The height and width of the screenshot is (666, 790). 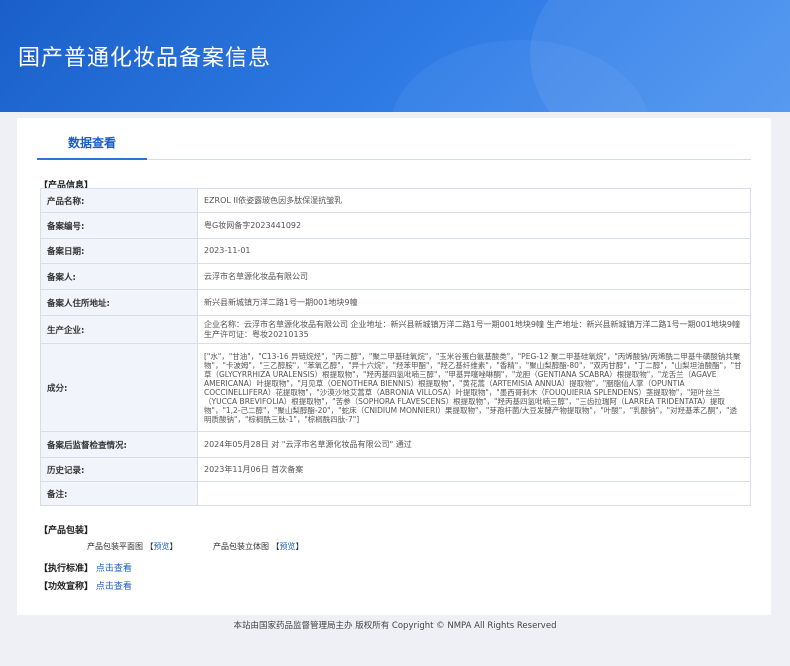 What do you see at coordinates (119, 276) in the screenshot?
I see `row-label: 备案人:` at bounding box center [119, 276].